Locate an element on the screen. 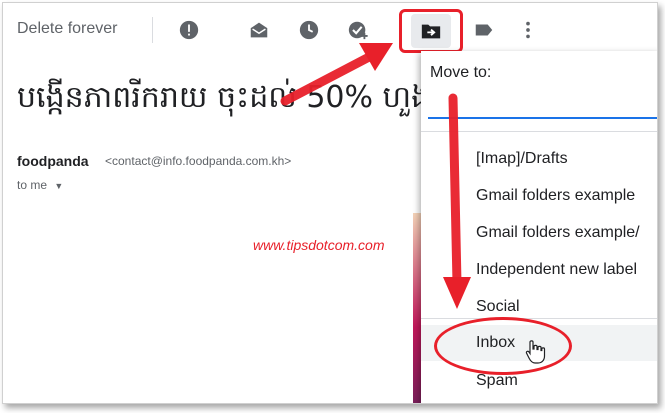 The height and width of the screenshot is (413, 665). label-search-input is located at coordinates (542, 106).